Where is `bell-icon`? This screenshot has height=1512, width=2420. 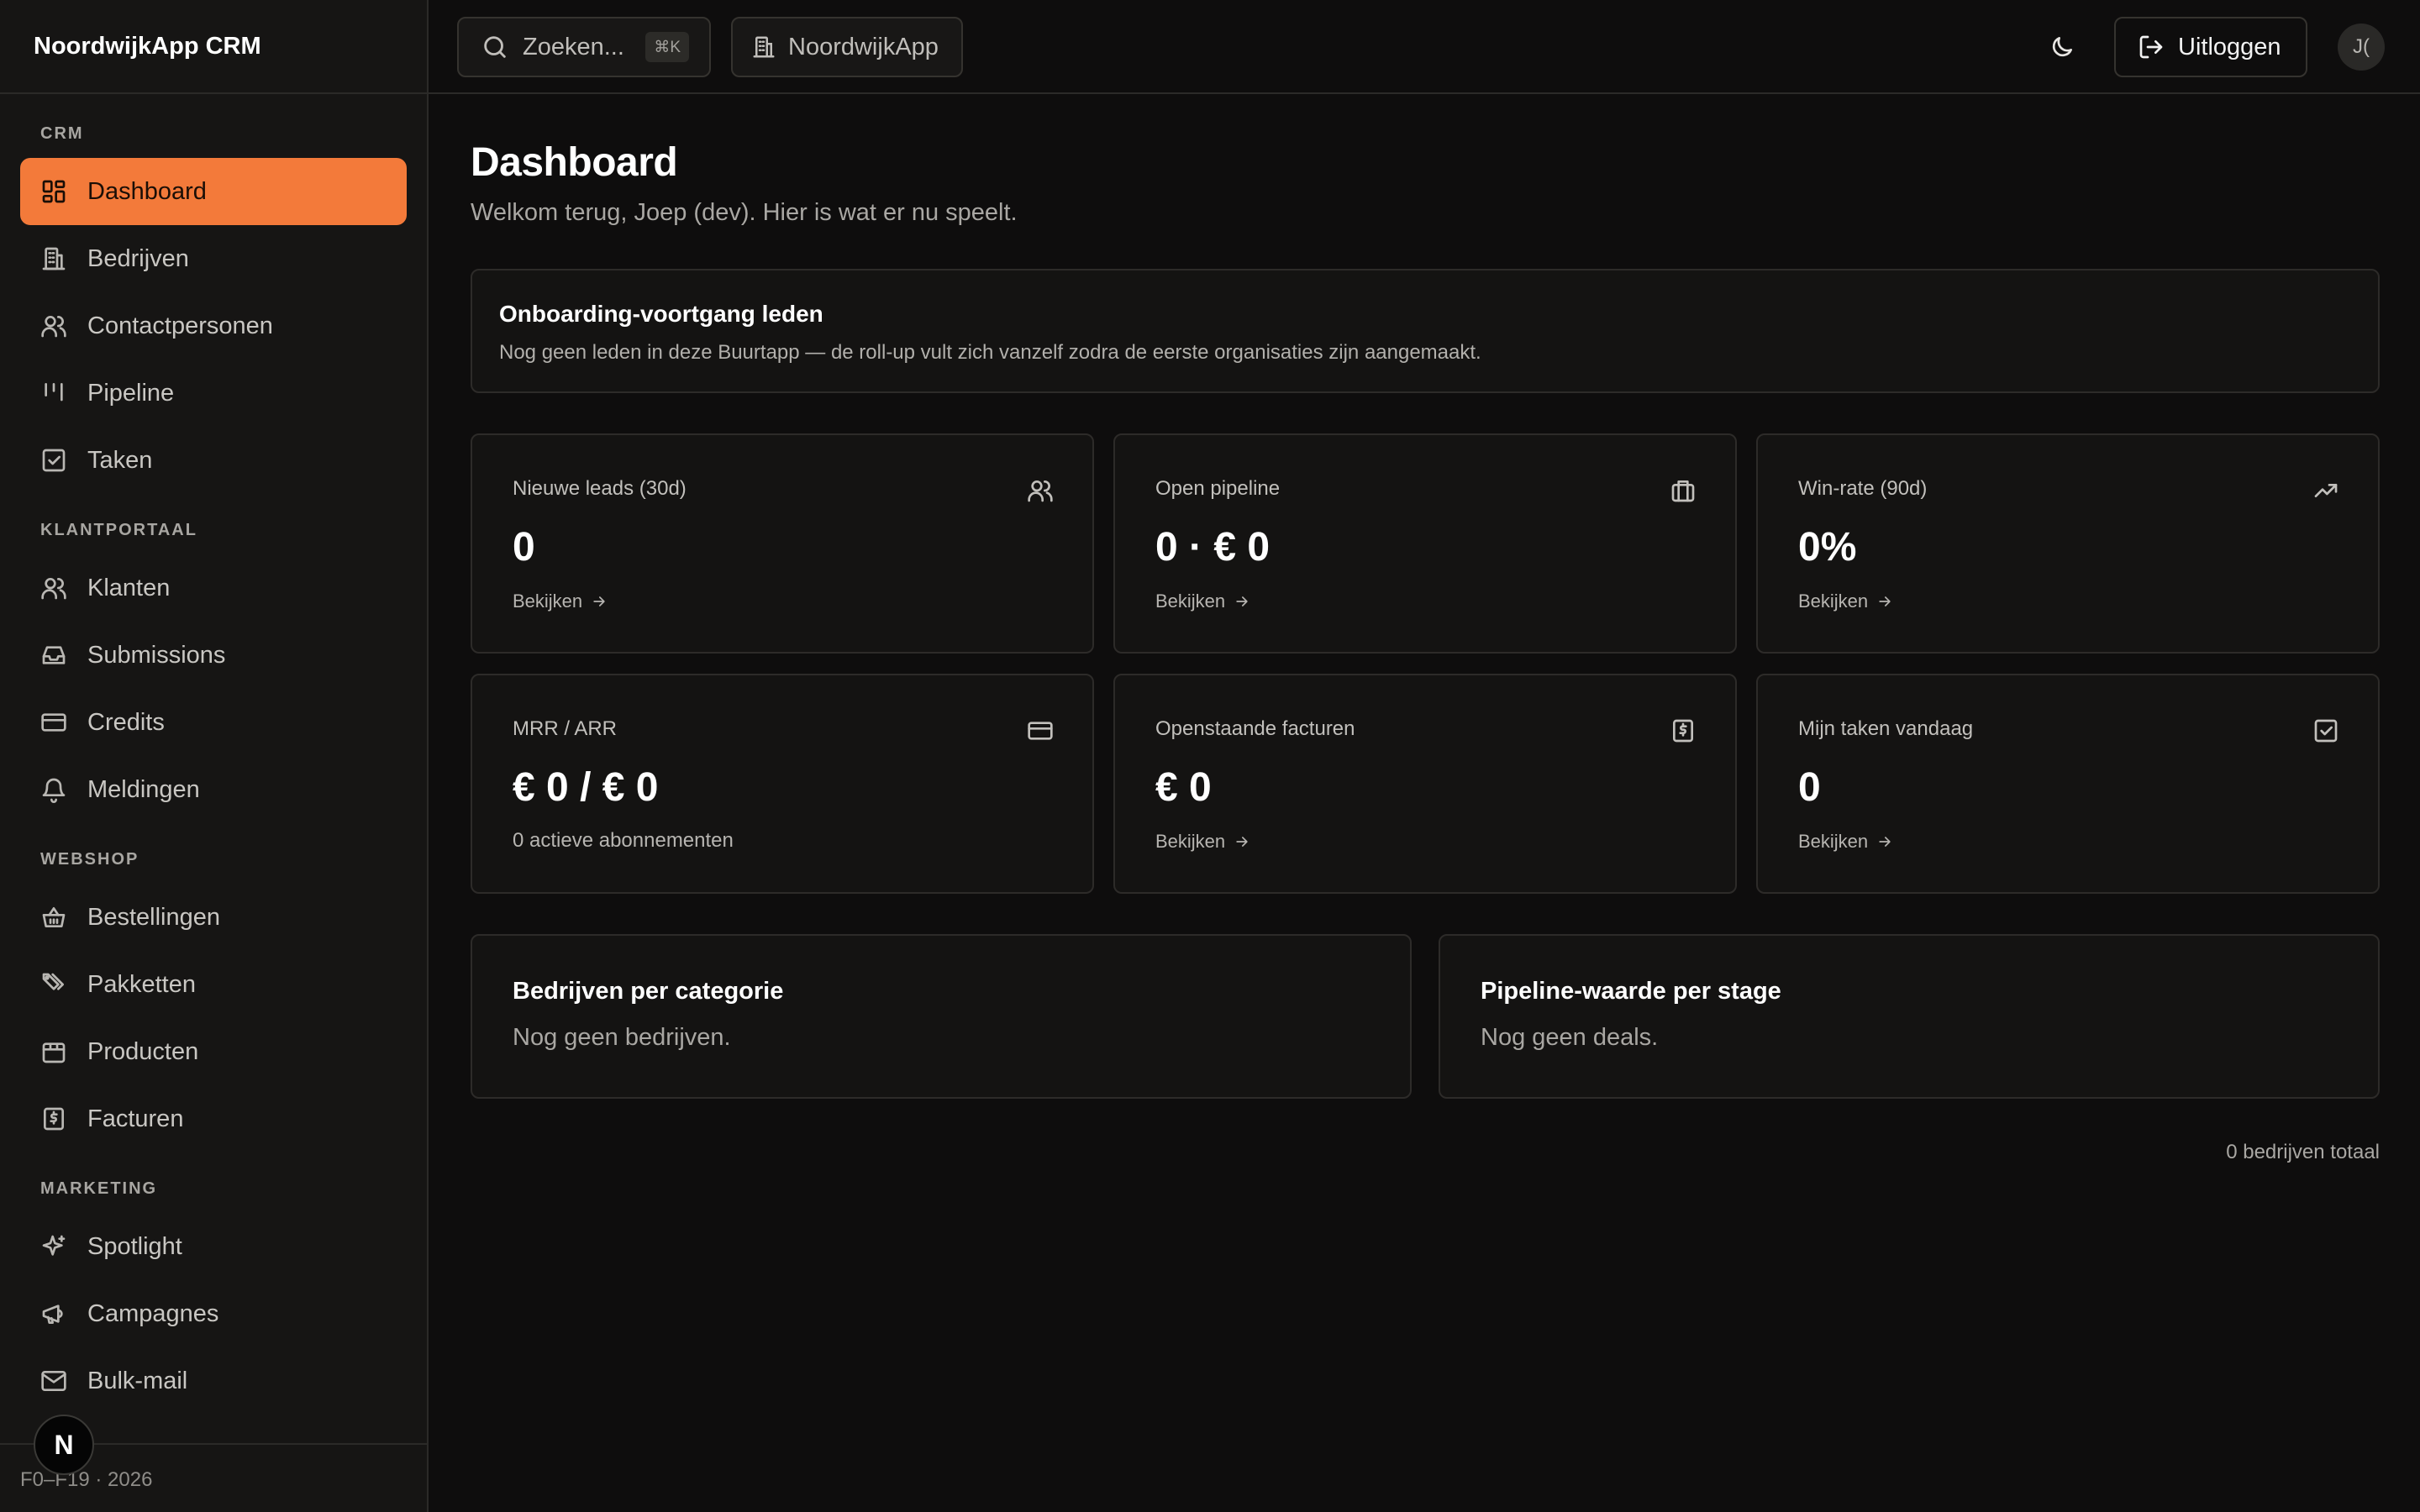
bell-icon is located at coordinates (53, 789).